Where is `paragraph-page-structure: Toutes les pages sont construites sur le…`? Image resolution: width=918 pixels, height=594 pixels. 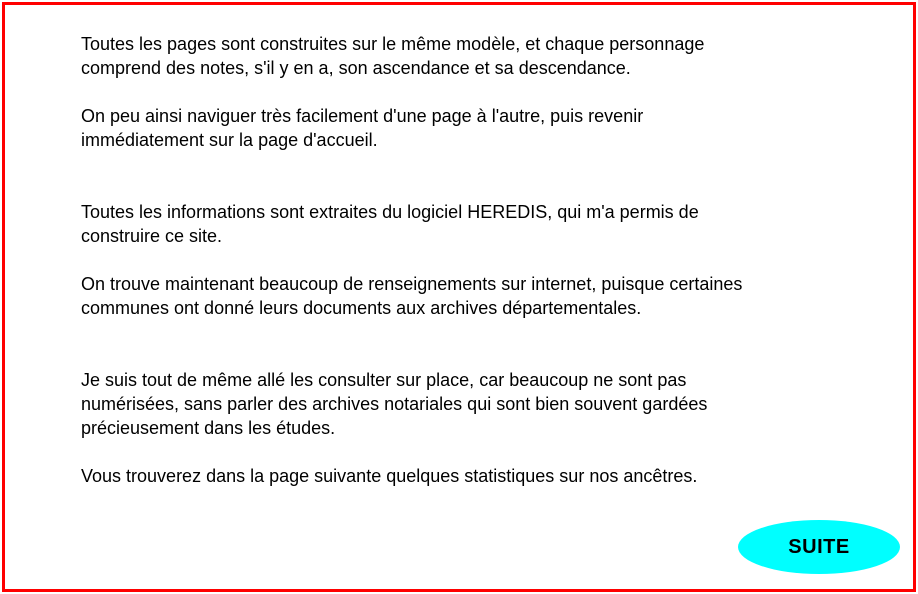 paragraph-page-structure: Toutes les pages sont construites sur le… is located at coordinates (393, 56).